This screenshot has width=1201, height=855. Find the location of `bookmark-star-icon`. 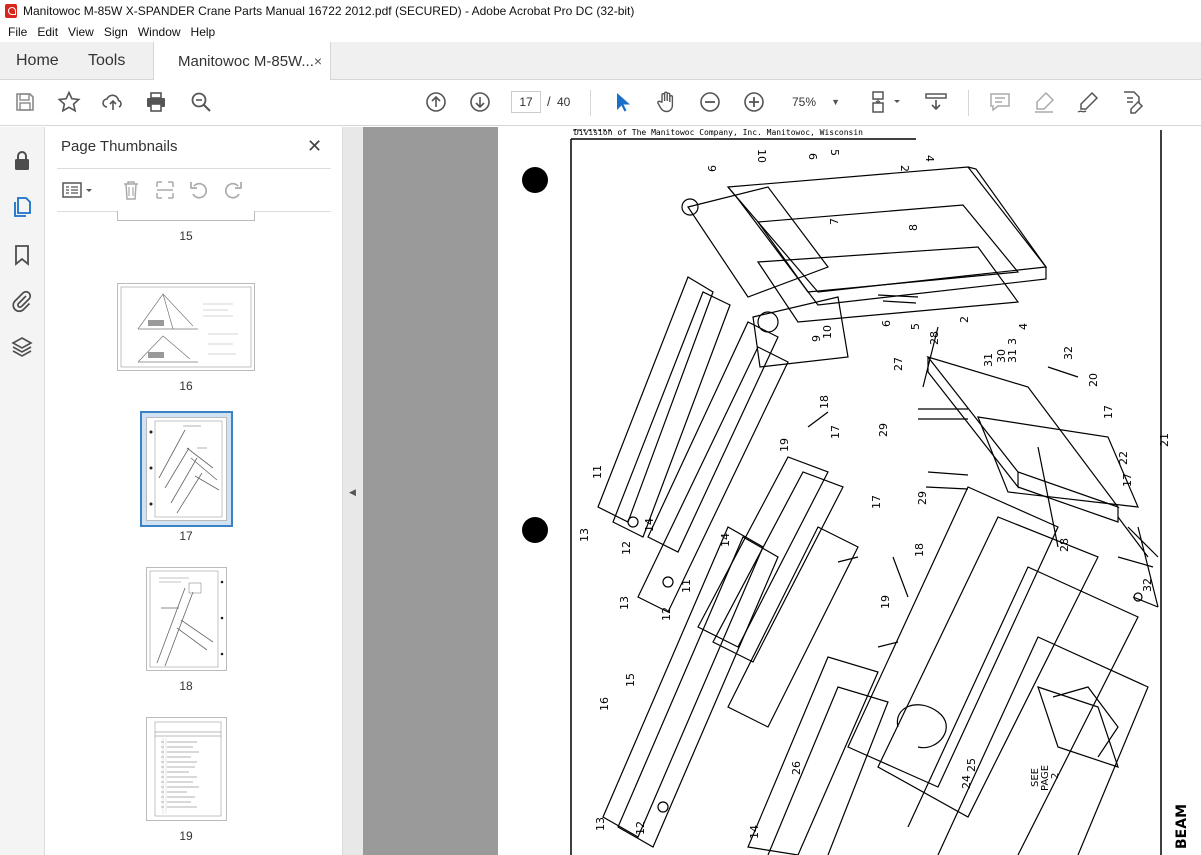

bookmark-star-icon is located at coordinates (69, 102).